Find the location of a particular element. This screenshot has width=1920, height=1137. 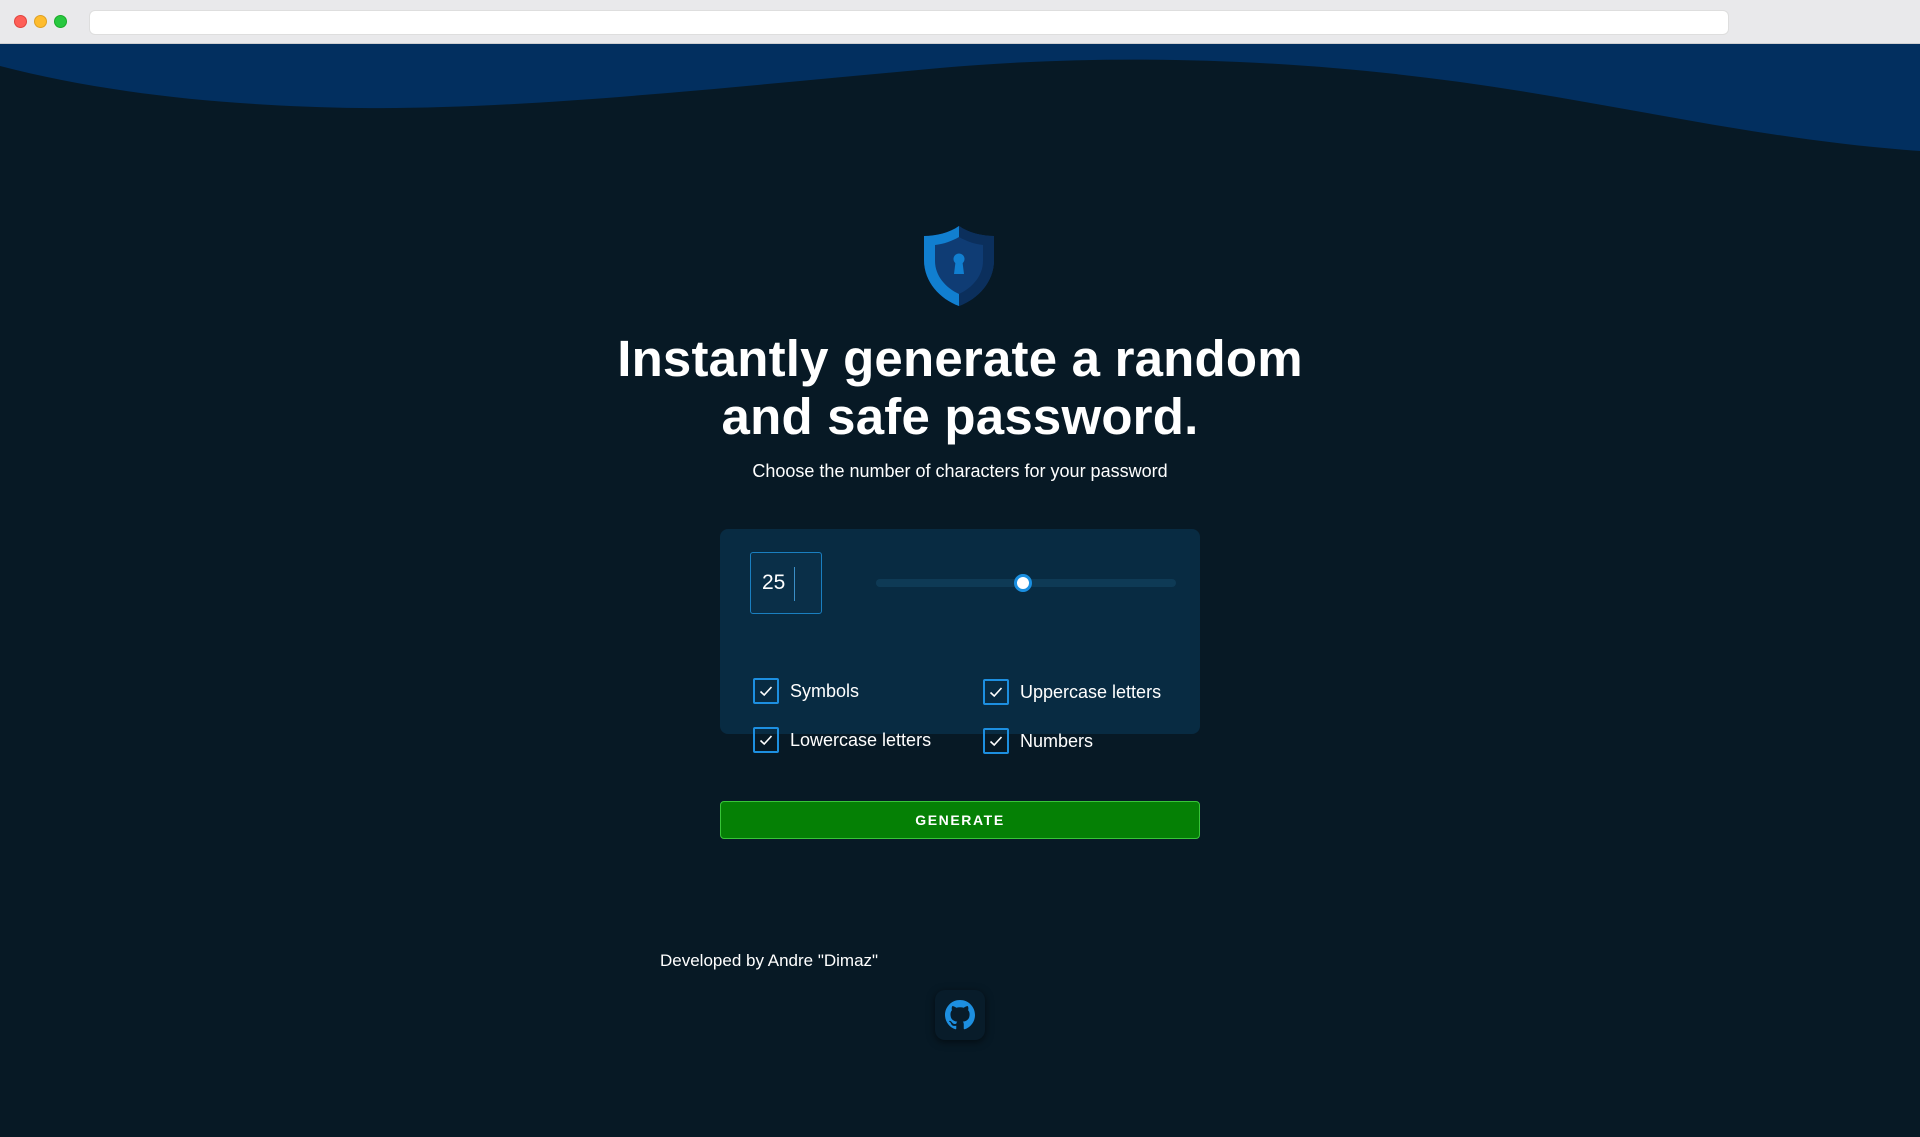

symbols-checkbox is located at coordinates (766, 691).